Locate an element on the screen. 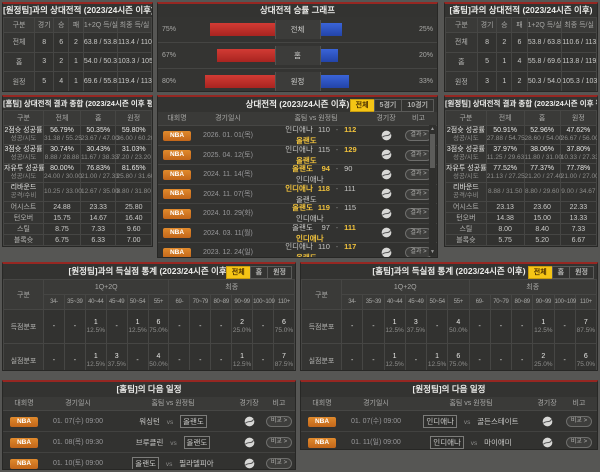 This screenshot has width=600, height=472. schedule-row: NBA 01. 10(토) 09:00 올랜도 vs 필라델피아 비교 > is located at coordinates (149, 461).